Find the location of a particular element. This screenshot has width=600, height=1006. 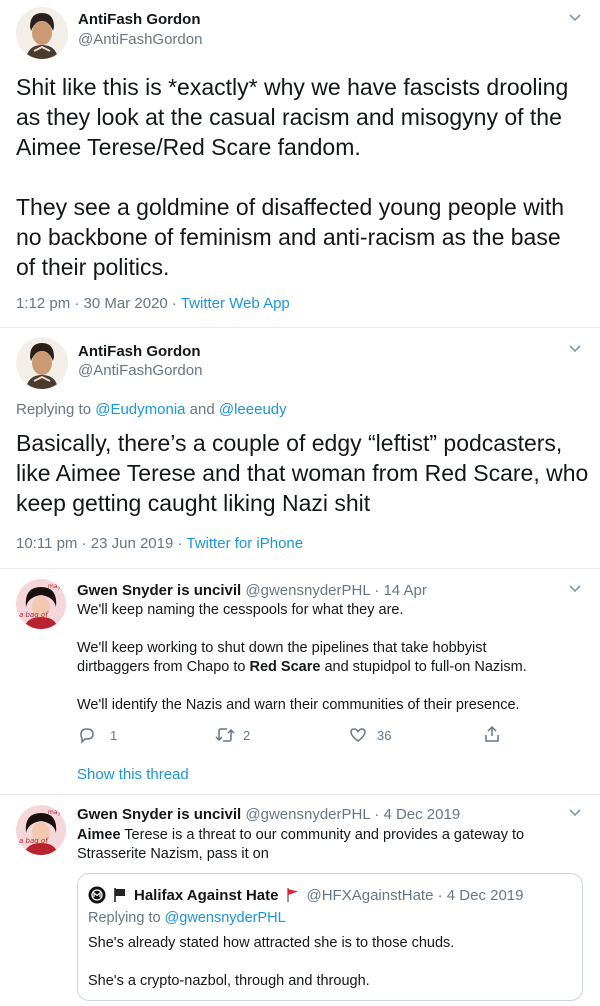

account-avatar-icon is located at coordinates (97, 895).